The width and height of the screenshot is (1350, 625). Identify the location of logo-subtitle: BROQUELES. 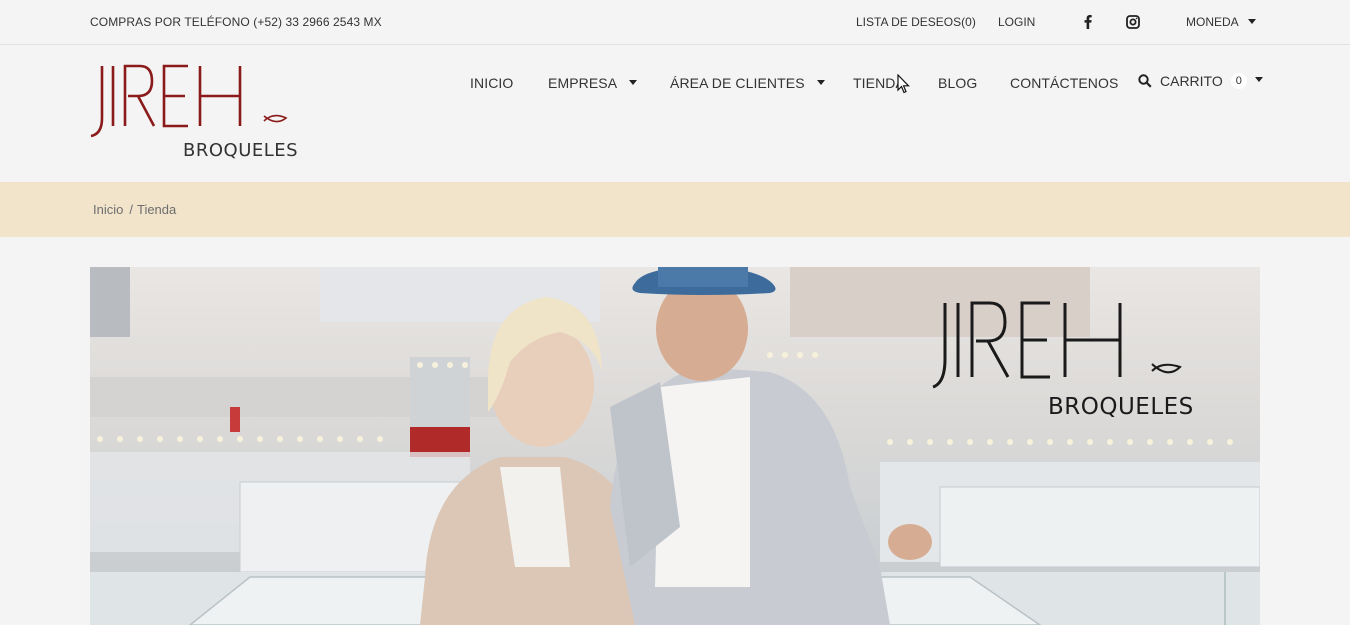
(240, 150).